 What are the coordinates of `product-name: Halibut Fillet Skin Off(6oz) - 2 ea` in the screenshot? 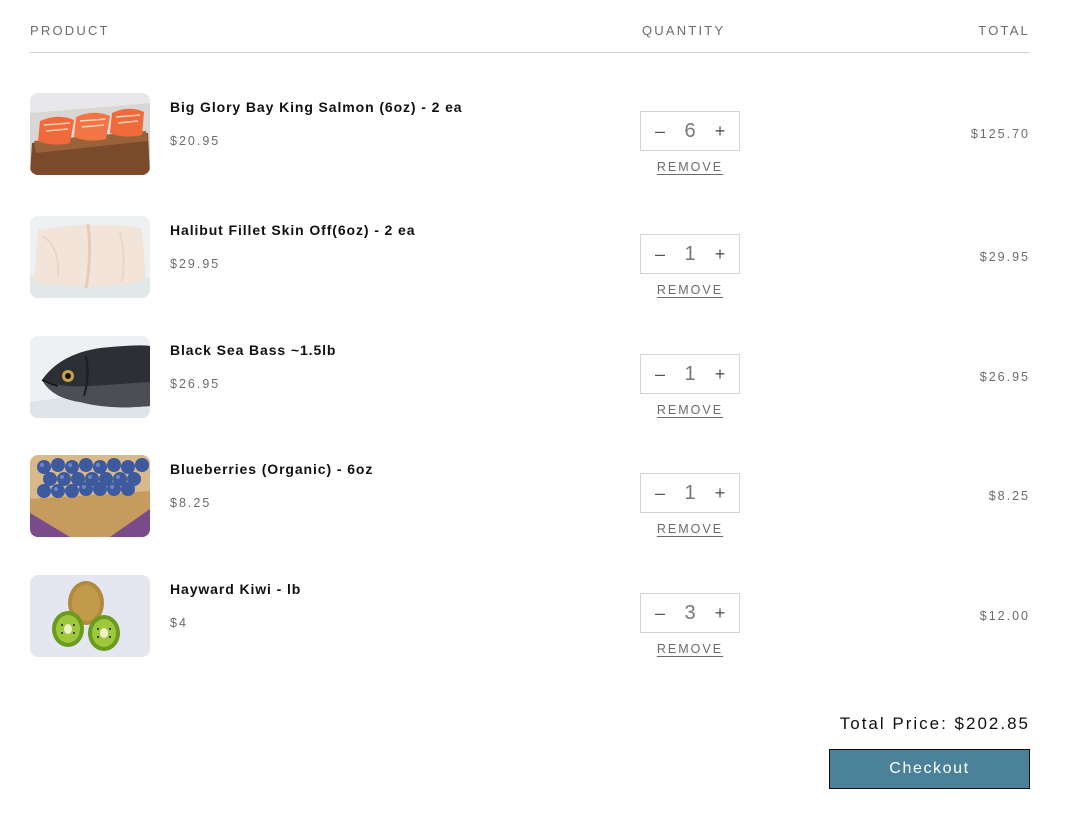 It's located at (292, 230).